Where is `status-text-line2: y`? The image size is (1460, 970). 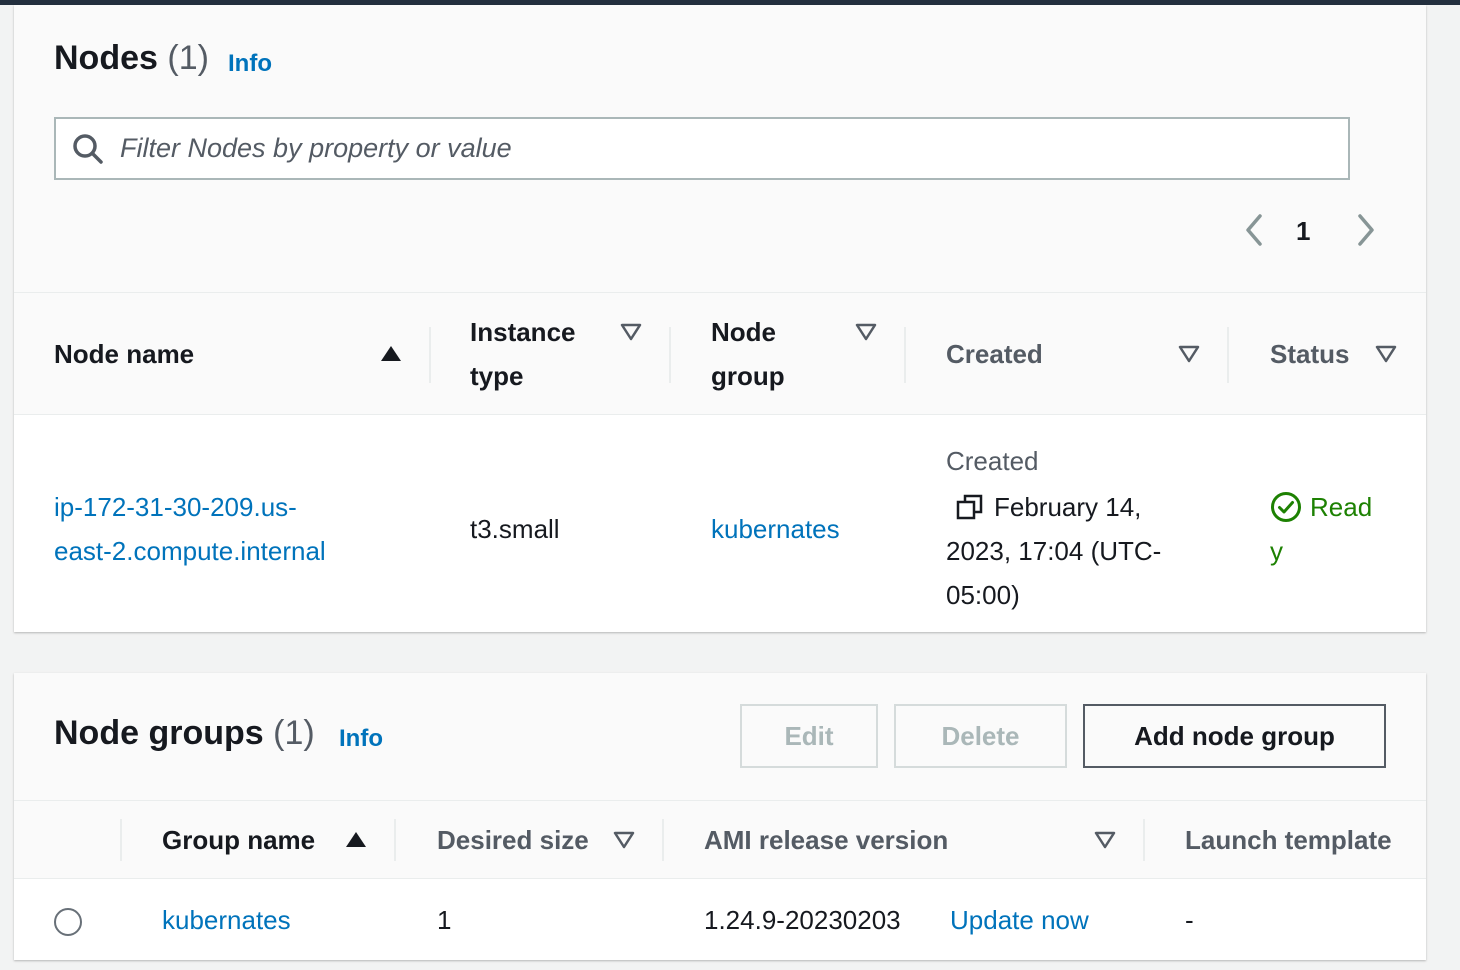 status-text-line2: y is located at coordinates (1276, 551).